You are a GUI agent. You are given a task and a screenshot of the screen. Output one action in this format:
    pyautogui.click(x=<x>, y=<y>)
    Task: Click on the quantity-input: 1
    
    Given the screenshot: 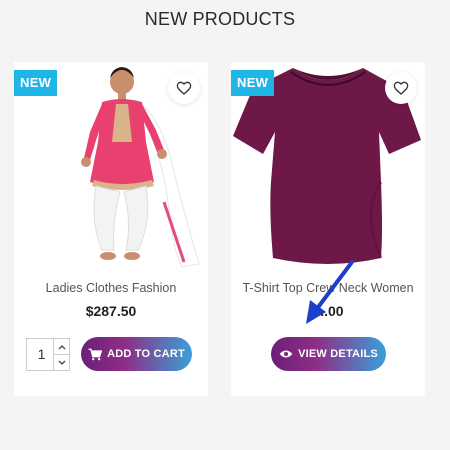 What is the action you would take?
    pyautogui.click(x=41, y=354)
    